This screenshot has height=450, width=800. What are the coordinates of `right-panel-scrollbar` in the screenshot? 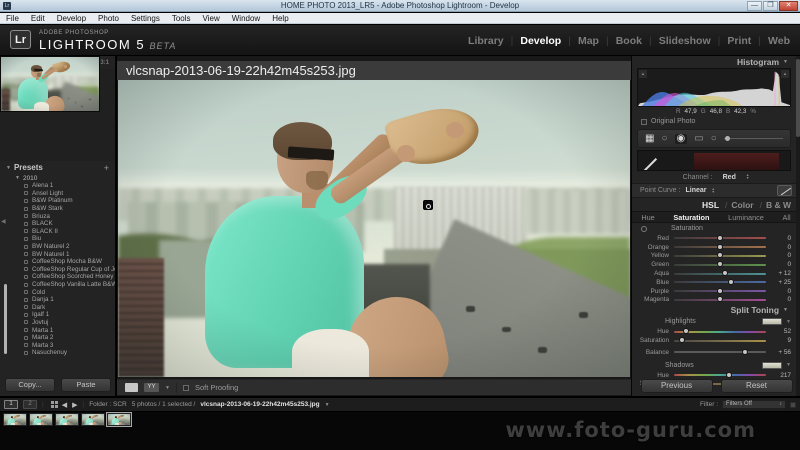 It's located at (798, 226).